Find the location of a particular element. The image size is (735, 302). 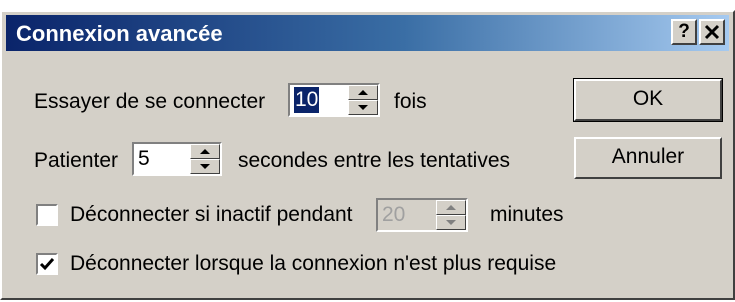

retry-label: Essayer de se connecter is located at coordinates (150, 101).